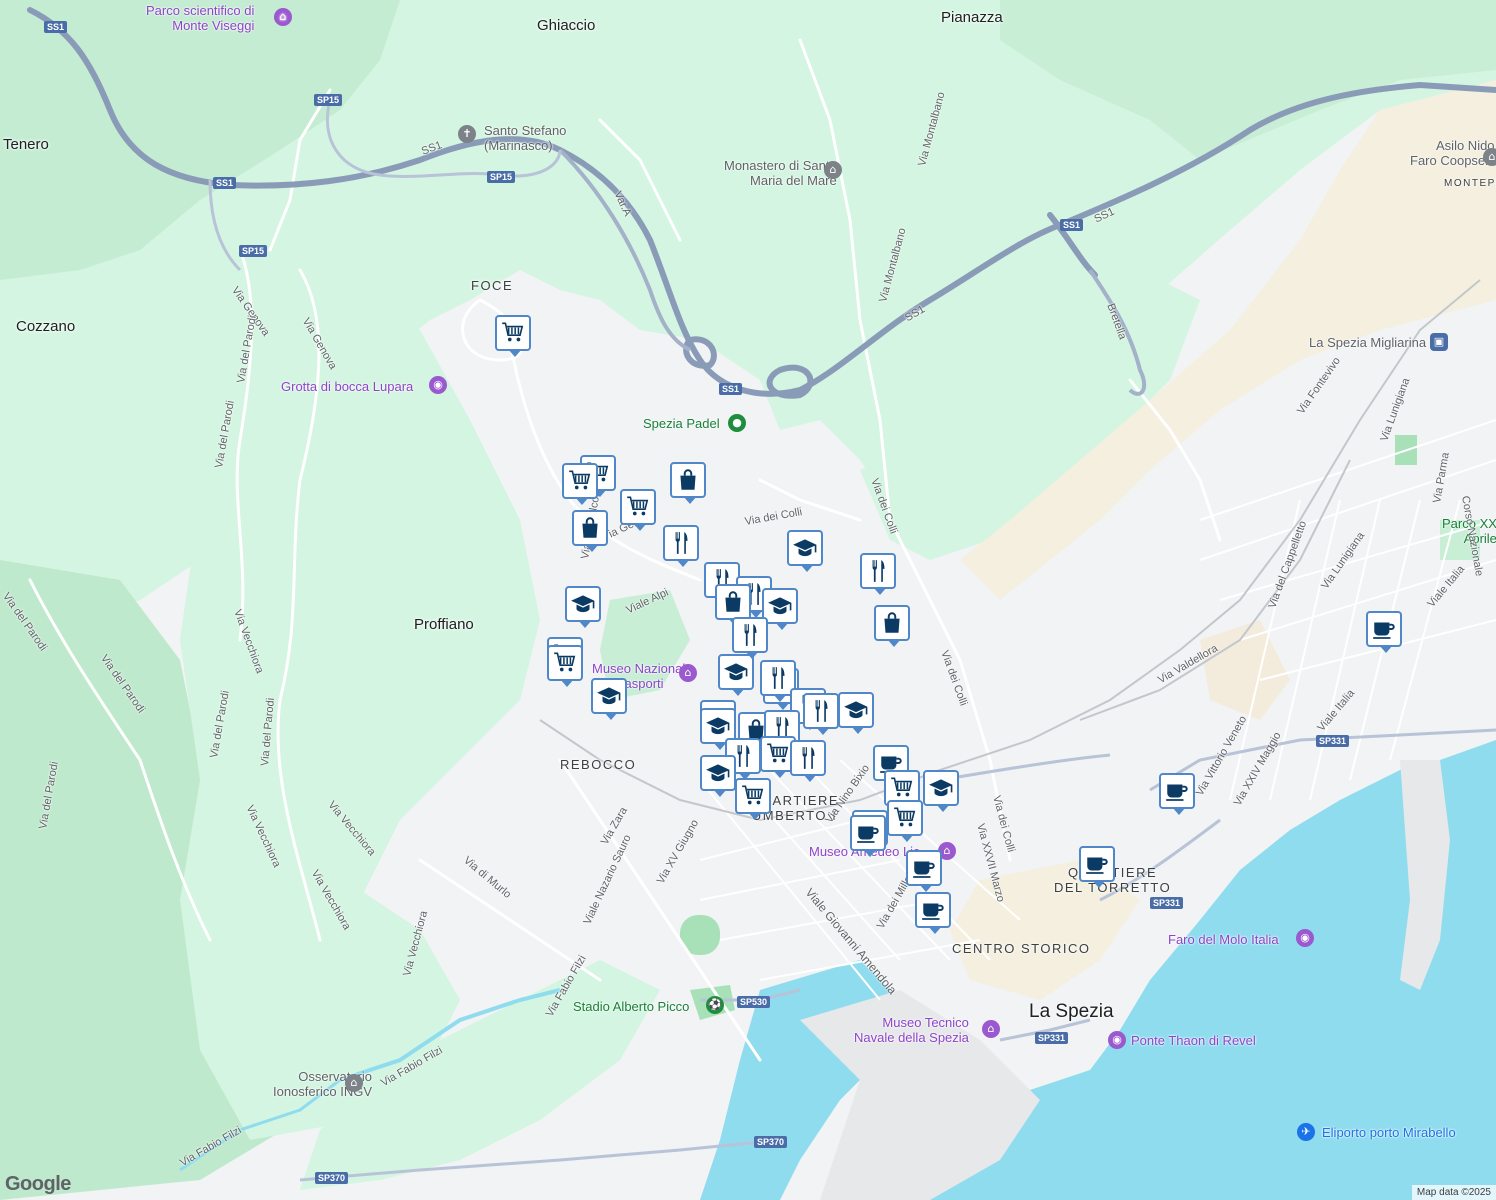 This screenshot has height=1200, width=1496. I want to click on poi-label: Ponte Thaon di Revel, so click(1193, 1040).